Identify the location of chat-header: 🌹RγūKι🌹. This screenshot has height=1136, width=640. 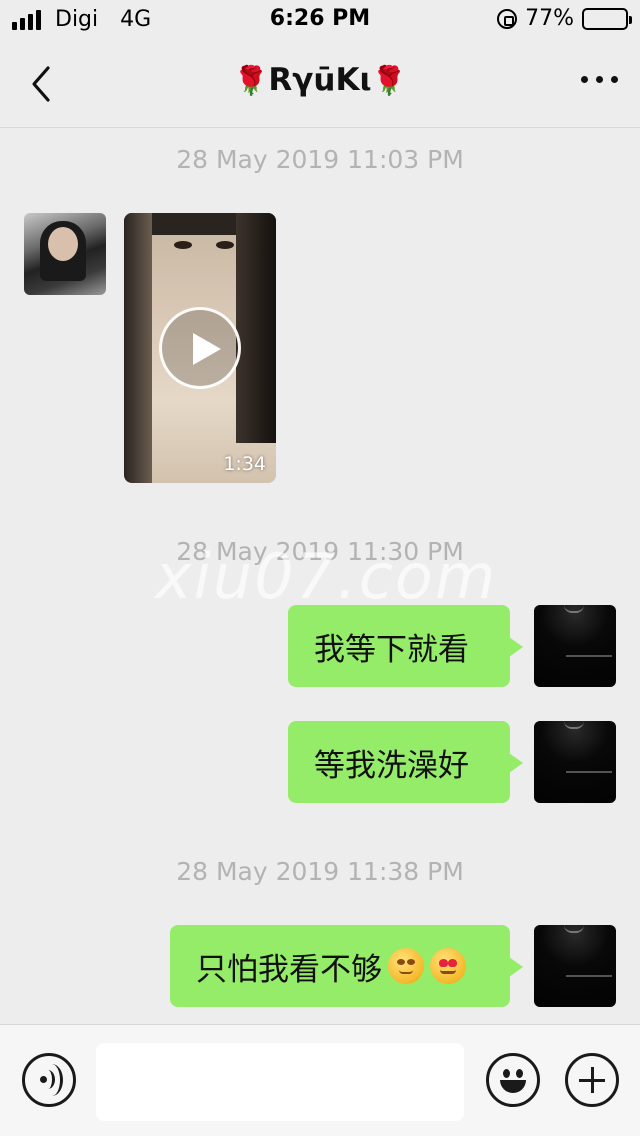
(320, 84).